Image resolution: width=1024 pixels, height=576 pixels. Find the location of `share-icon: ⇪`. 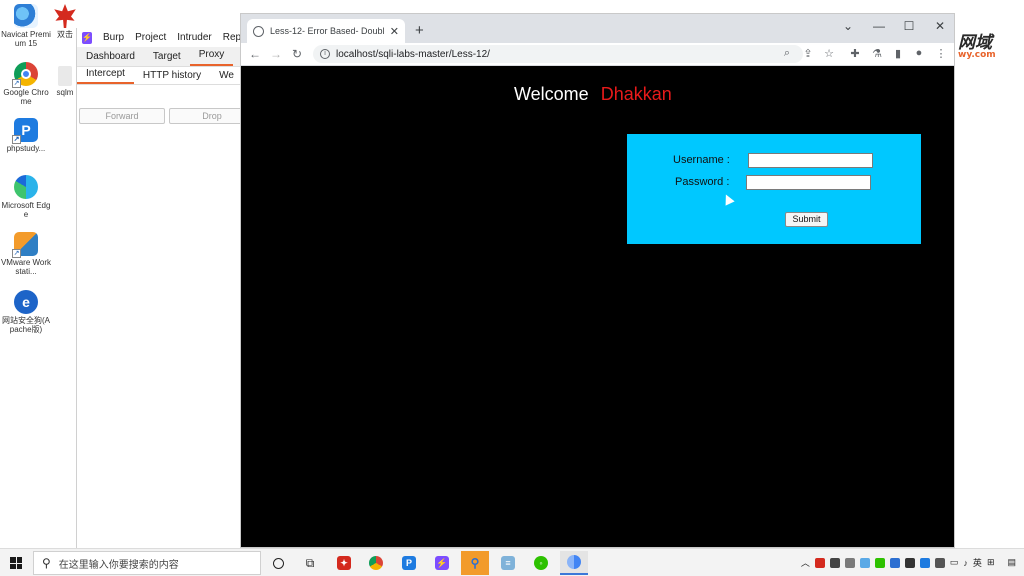

share-icon: ⇪ is located at coordinates (808, 53).